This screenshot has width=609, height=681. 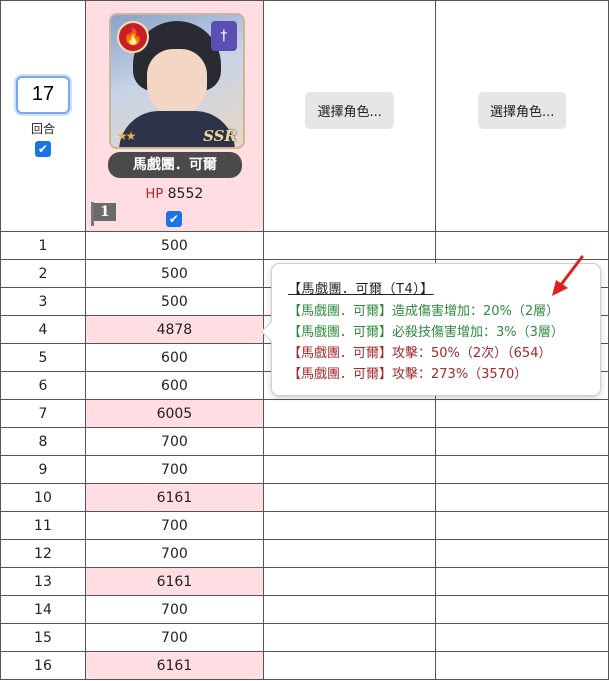 I want to click on tooltip-line: 【馬戲團．可爾】造成傷害增加：20%（2層）, so click(x=424, y=311).